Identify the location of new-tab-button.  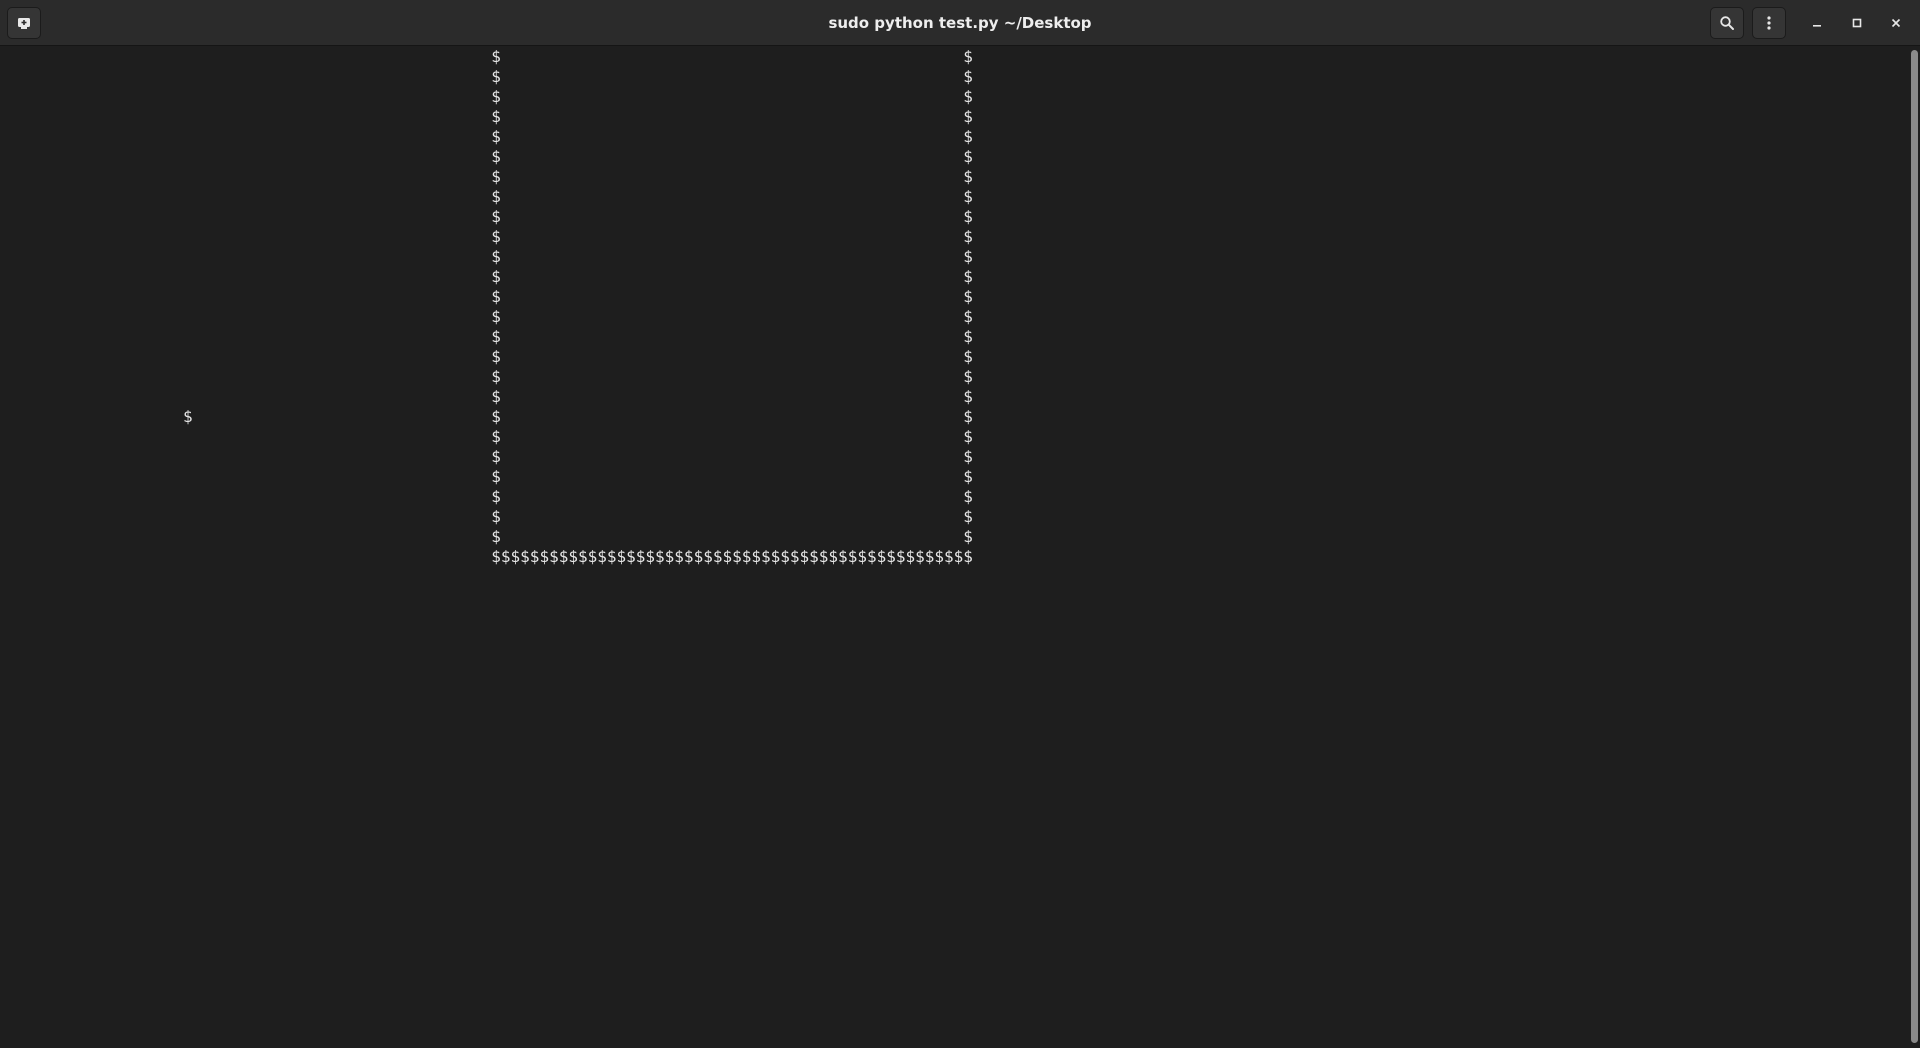
(24, 23).